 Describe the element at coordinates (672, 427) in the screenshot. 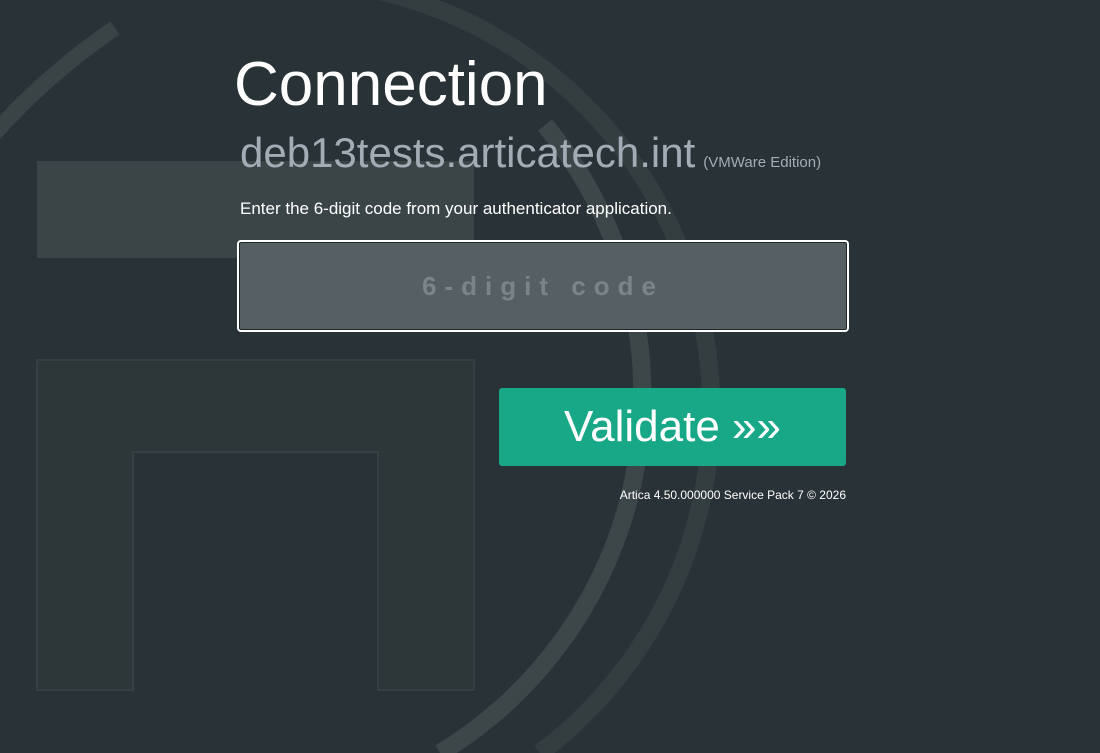

I see `validate-button: Validate »»` at that location.